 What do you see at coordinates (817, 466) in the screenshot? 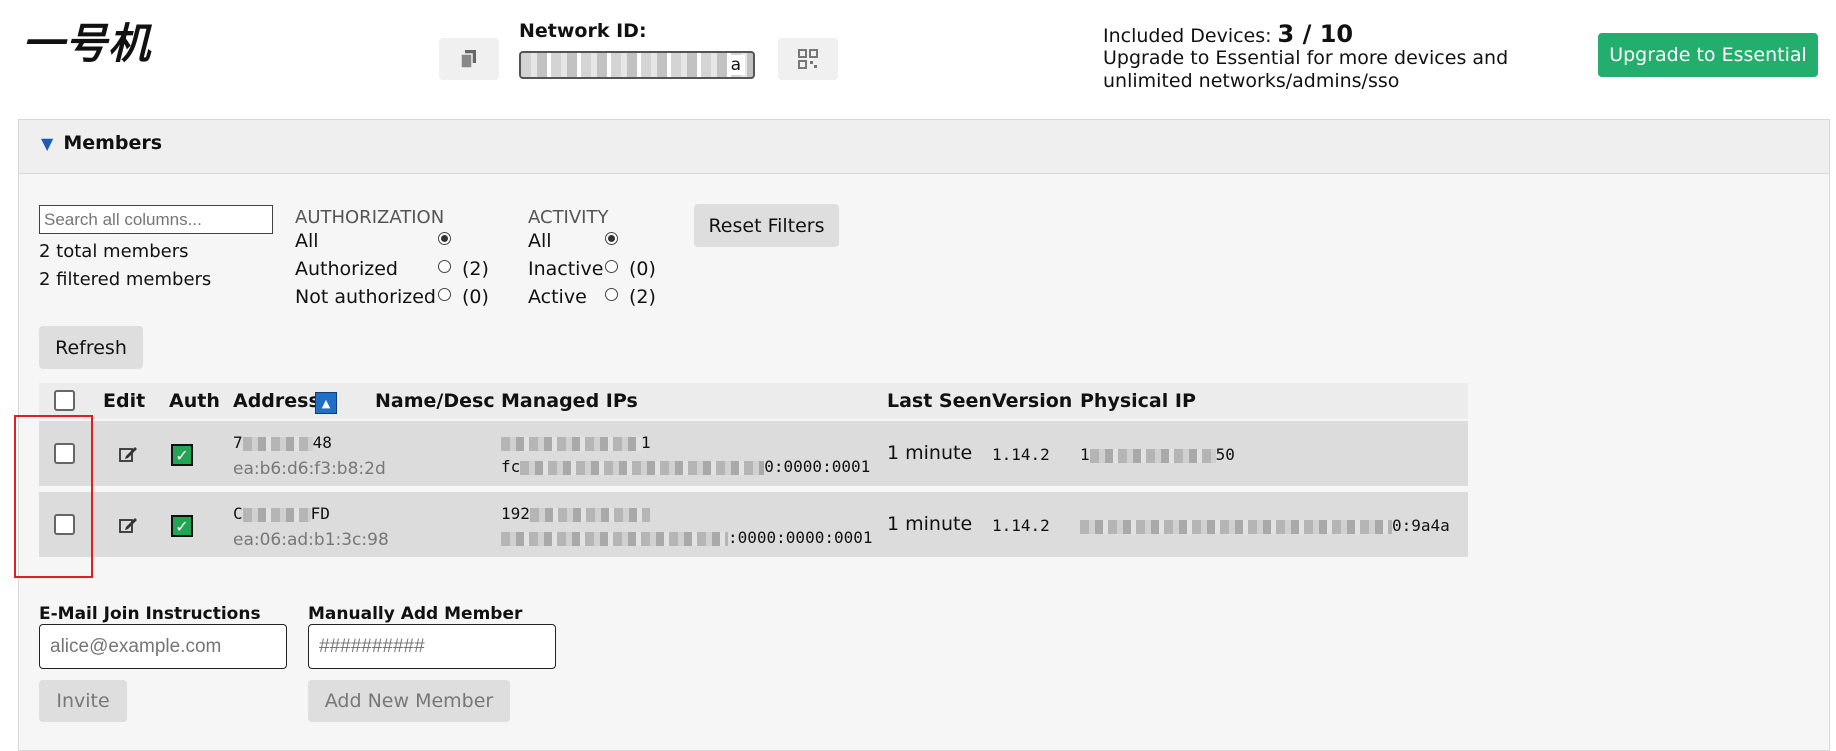
I see `managed-ip-2-suffix: 0:0000:0001` at bounding box center [817, 466].